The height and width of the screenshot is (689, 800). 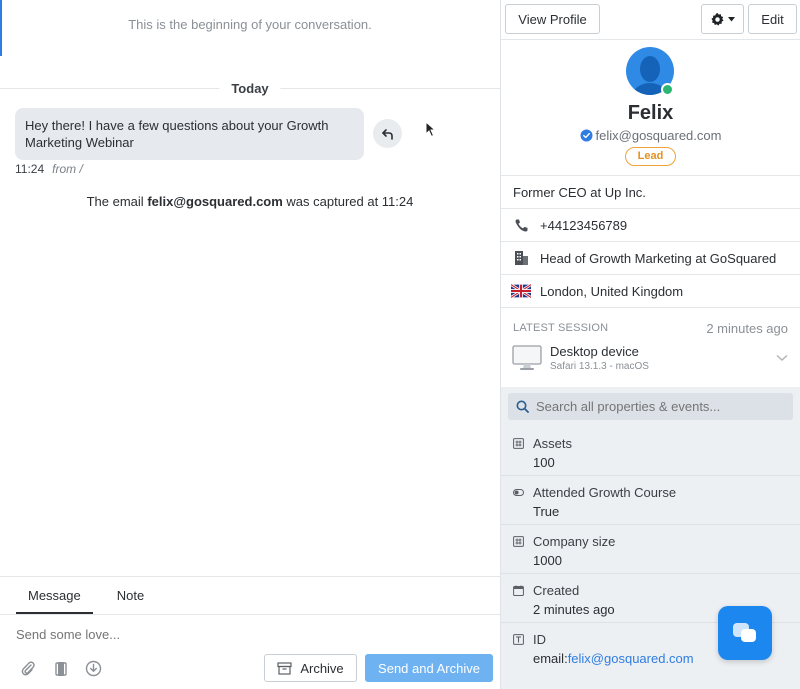 What do you see at coordinates (631, 658) in the screenshot?
I see `id-email-link: felix@gosquared.com` at bounding box center [631, 658].